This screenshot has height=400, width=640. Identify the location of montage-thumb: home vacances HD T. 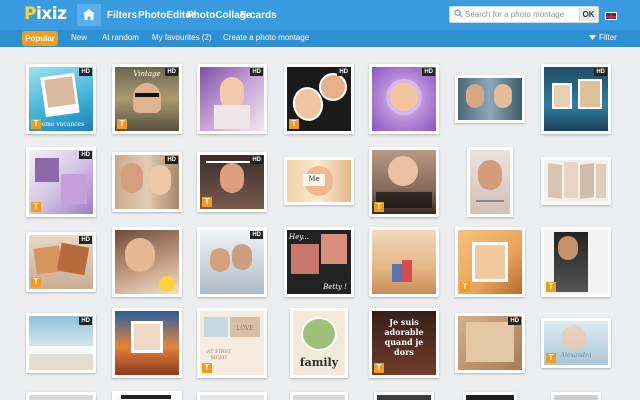
(61, 99).